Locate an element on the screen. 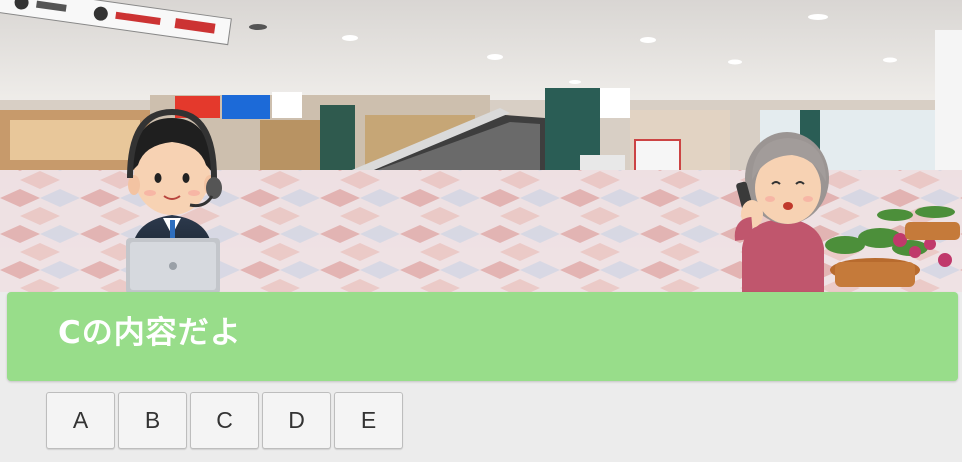 The height and width of the screenshot is (462, 962). choice-button-row: A B C D E is located at coordinates (224, 420).